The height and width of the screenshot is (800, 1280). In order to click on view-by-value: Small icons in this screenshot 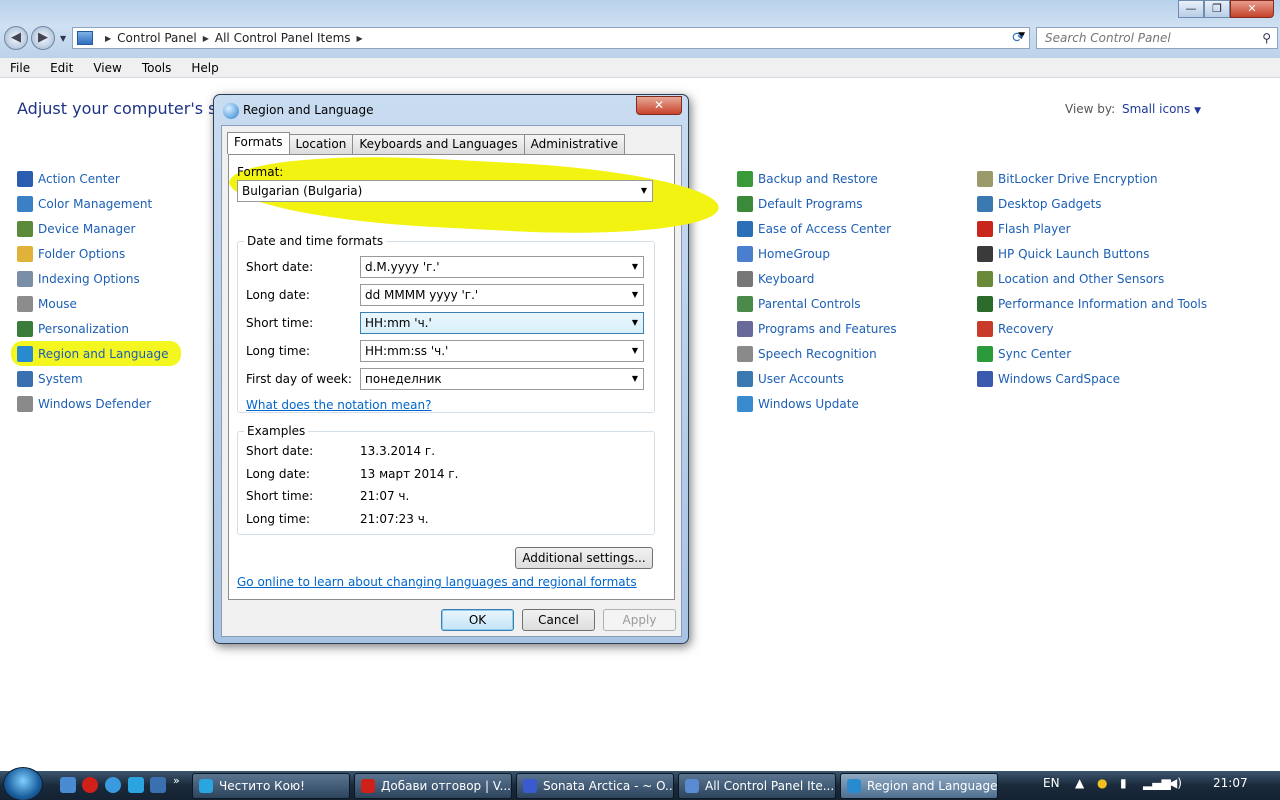, I will do `click(1156, 109)`.